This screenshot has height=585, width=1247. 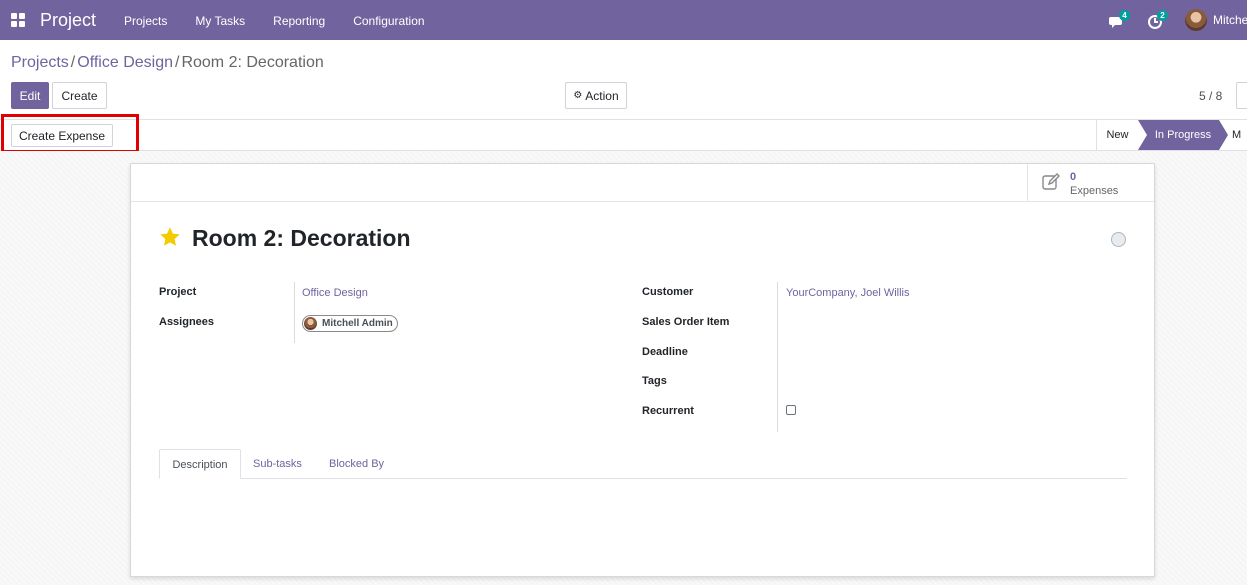 I want to click on pager-previous-button, so click(x=1241, y=95).